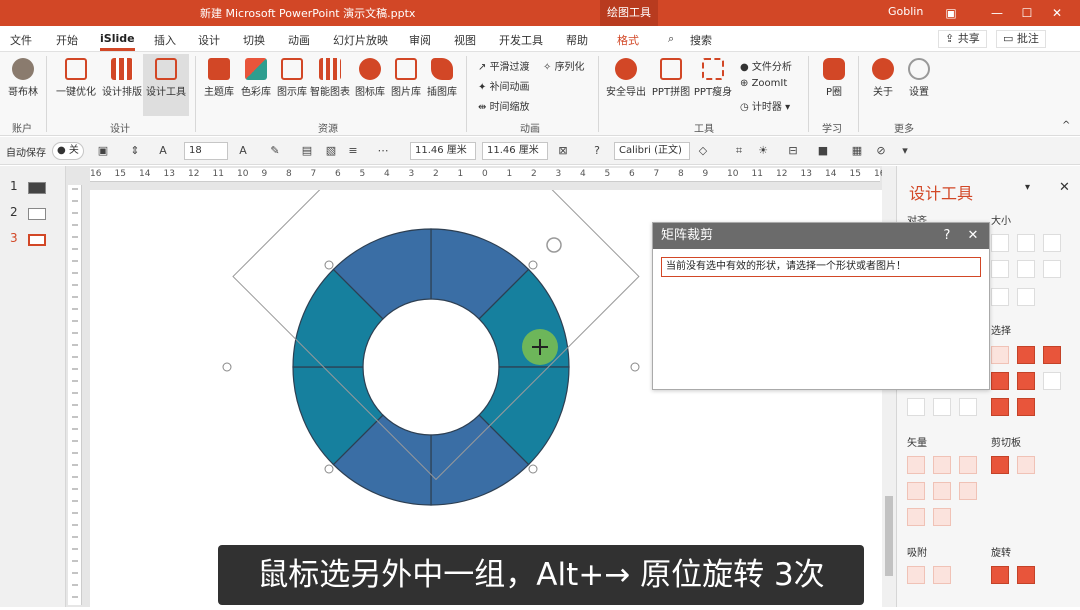 The height and width of the screenshot is (610, 1080). Describe the element at coordinates (275, 151) in the screenshot. I see `fill-icon: ✎` at that location.